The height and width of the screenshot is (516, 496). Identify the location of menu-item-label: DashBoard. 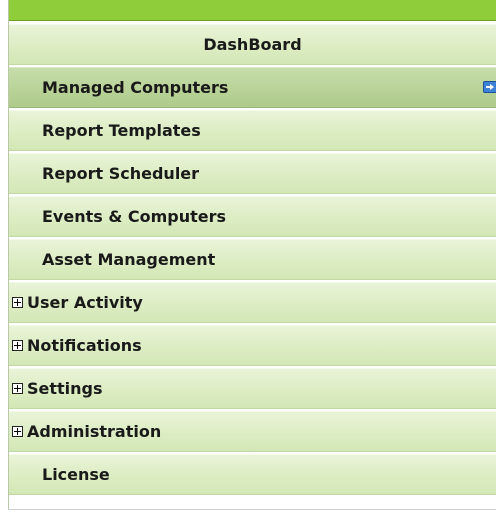
(252, 44).